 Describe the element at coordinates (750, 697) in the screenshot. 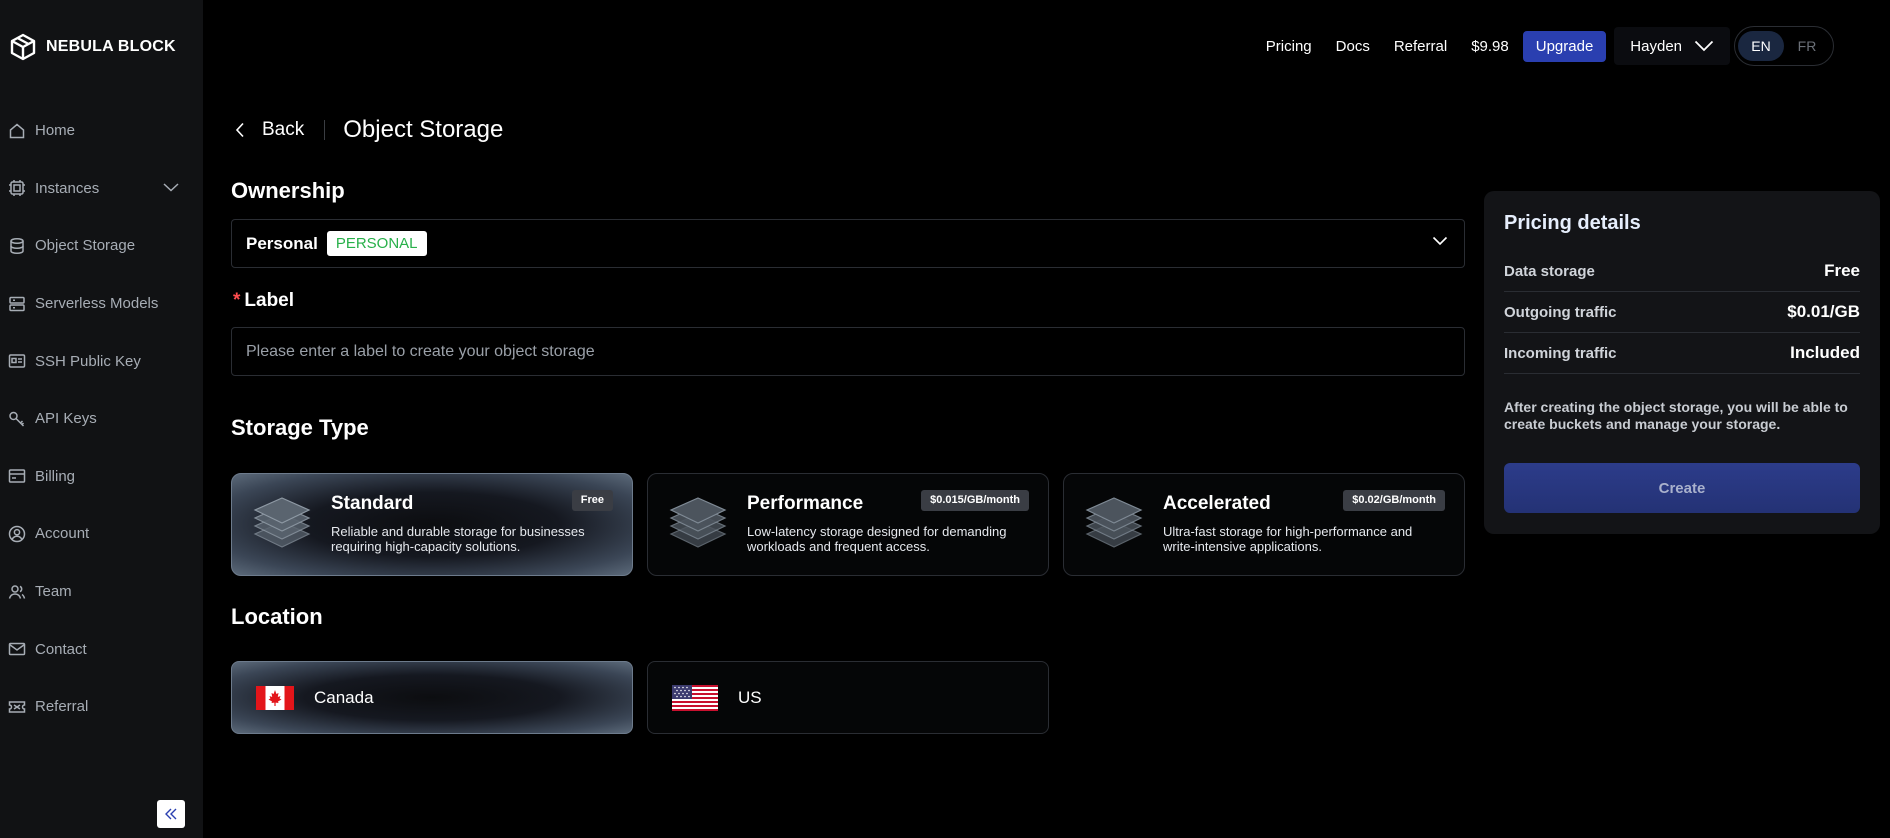

I see `location-name: US` at that location.